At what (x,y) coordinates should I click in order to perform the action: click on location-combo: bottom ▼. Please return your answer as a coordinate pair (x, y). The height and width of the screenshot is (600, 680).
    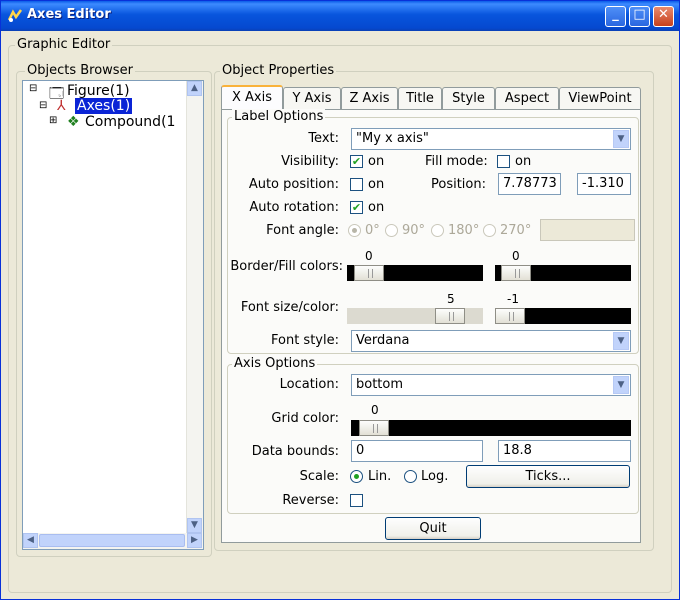
    Looking at the image, I should click on (491, 385).